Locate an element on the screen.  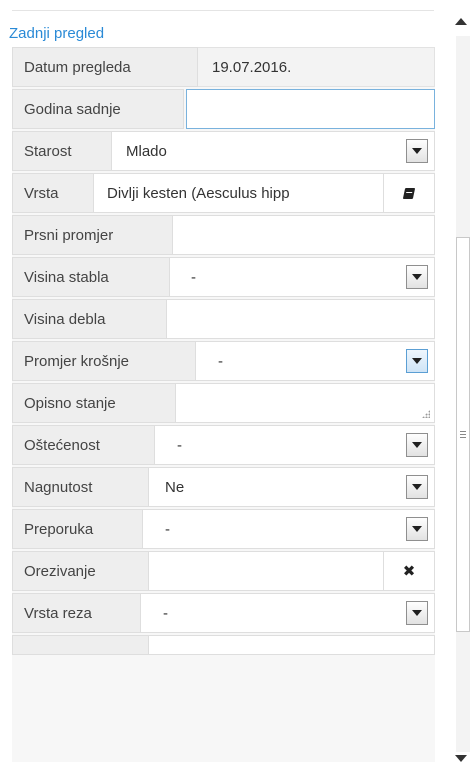
grip-icon is located at coordinates (463, 434).